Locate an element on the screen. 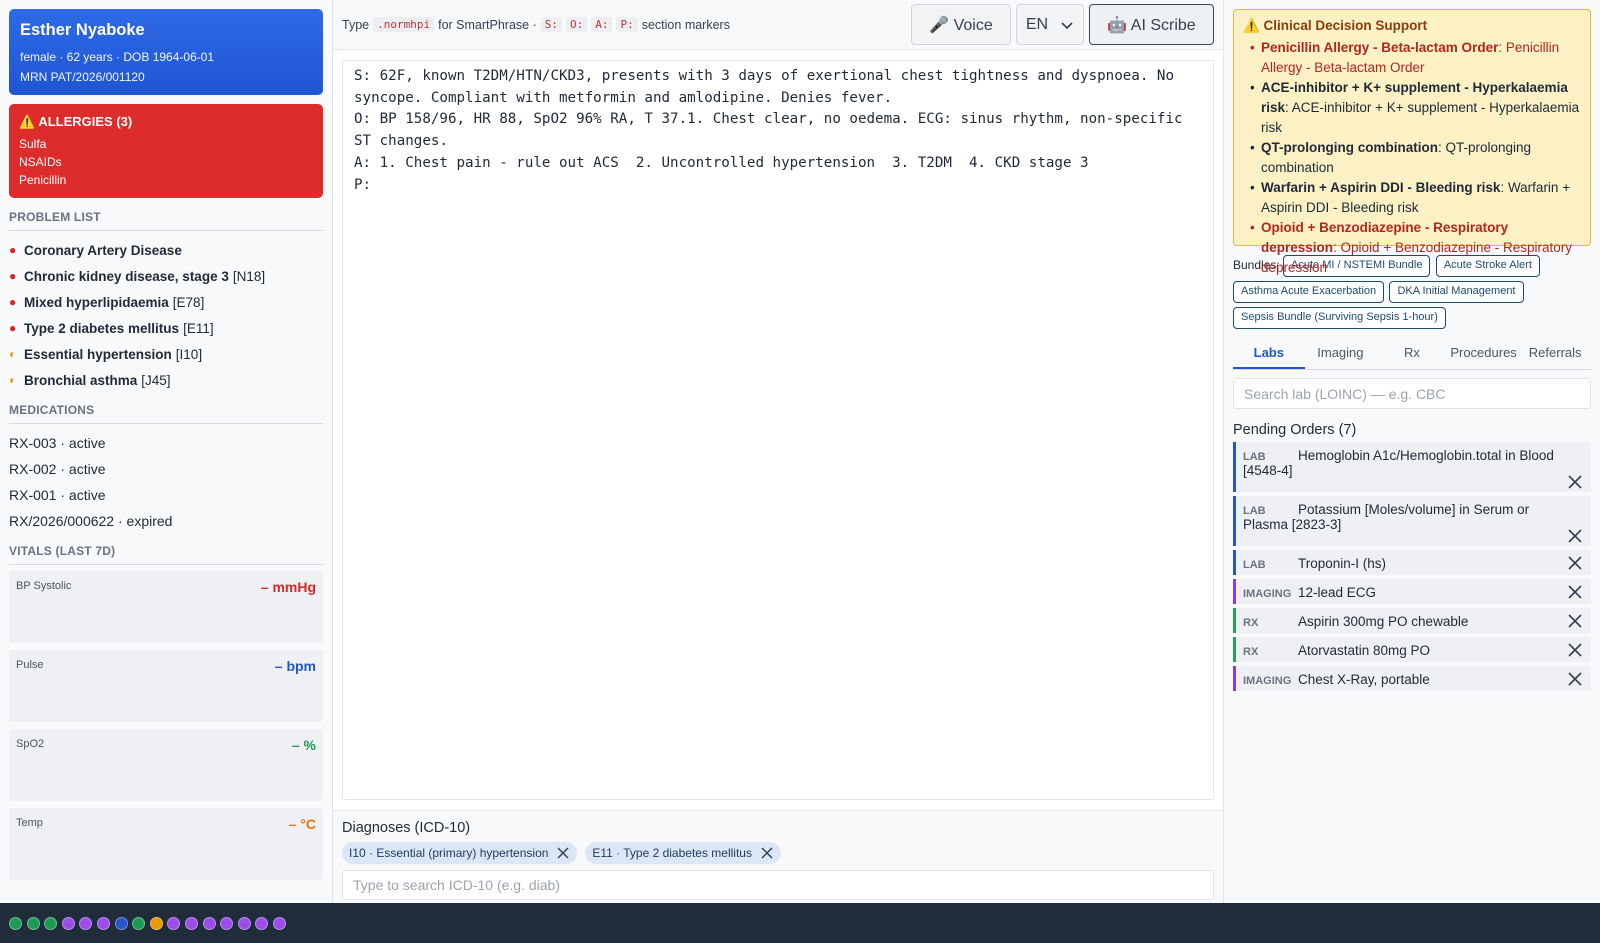 This screenshot has height=943, width=1600. medication-item: RX-003 · active is located at coordinates (166, 443).